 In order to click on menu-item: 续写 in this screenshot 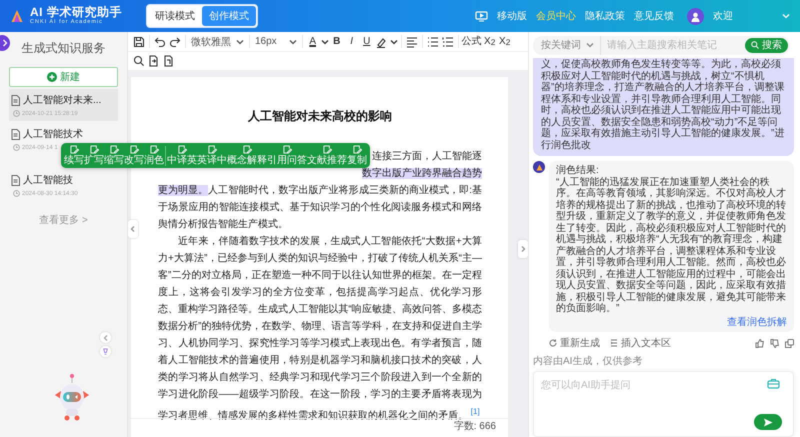, I will do `click(74, 155)`.